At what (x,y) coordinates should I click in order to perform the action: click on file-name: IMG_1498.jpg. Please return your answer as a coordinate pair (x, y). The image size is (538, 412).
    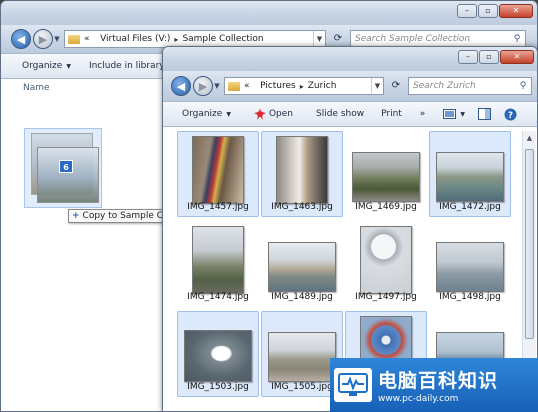
    Looking at the image, I should click on (470, 297).